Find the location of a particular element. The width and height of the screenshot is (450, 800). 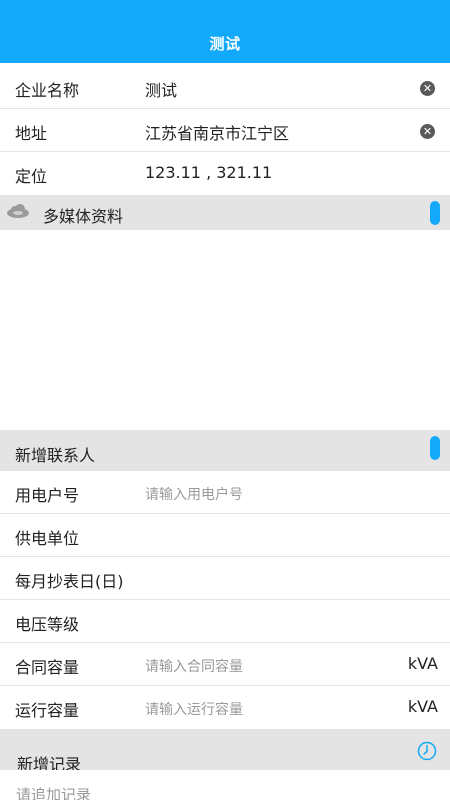

supplier-label: 供电单位 is located at coordinates (47, 538).